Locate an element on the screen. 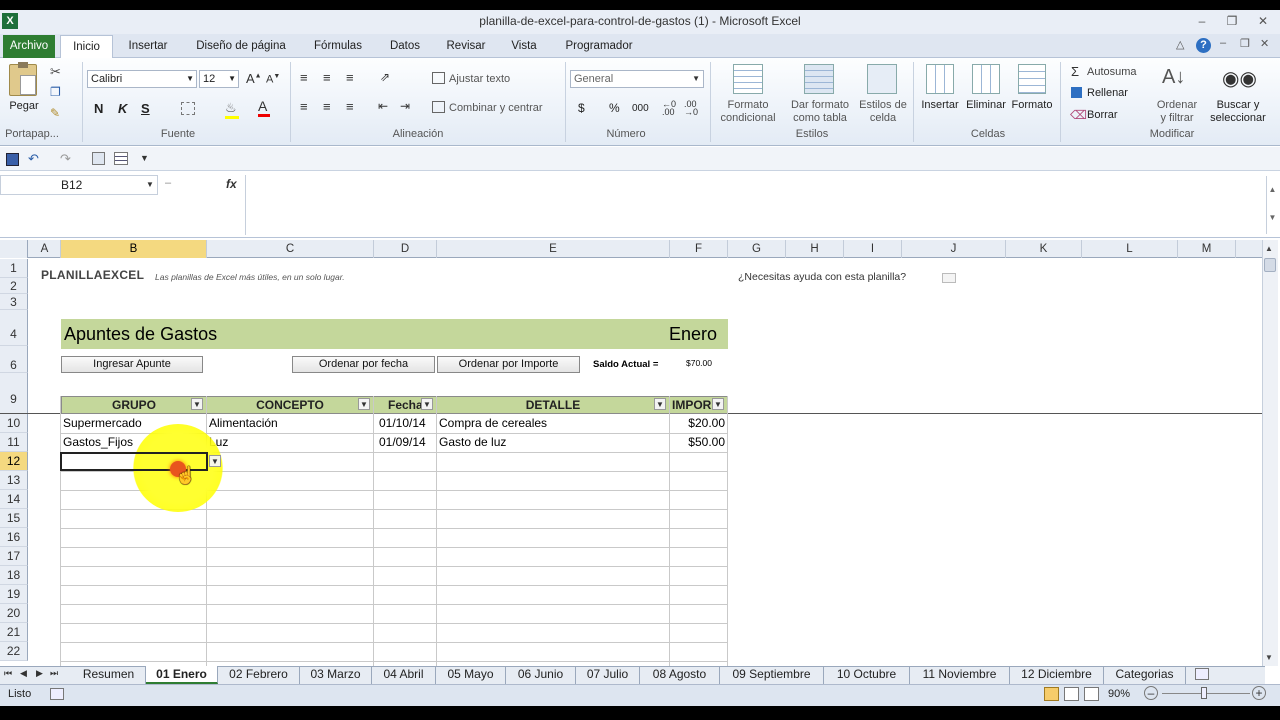  vertical-scrollbar is located at coordinates (1270, 453).